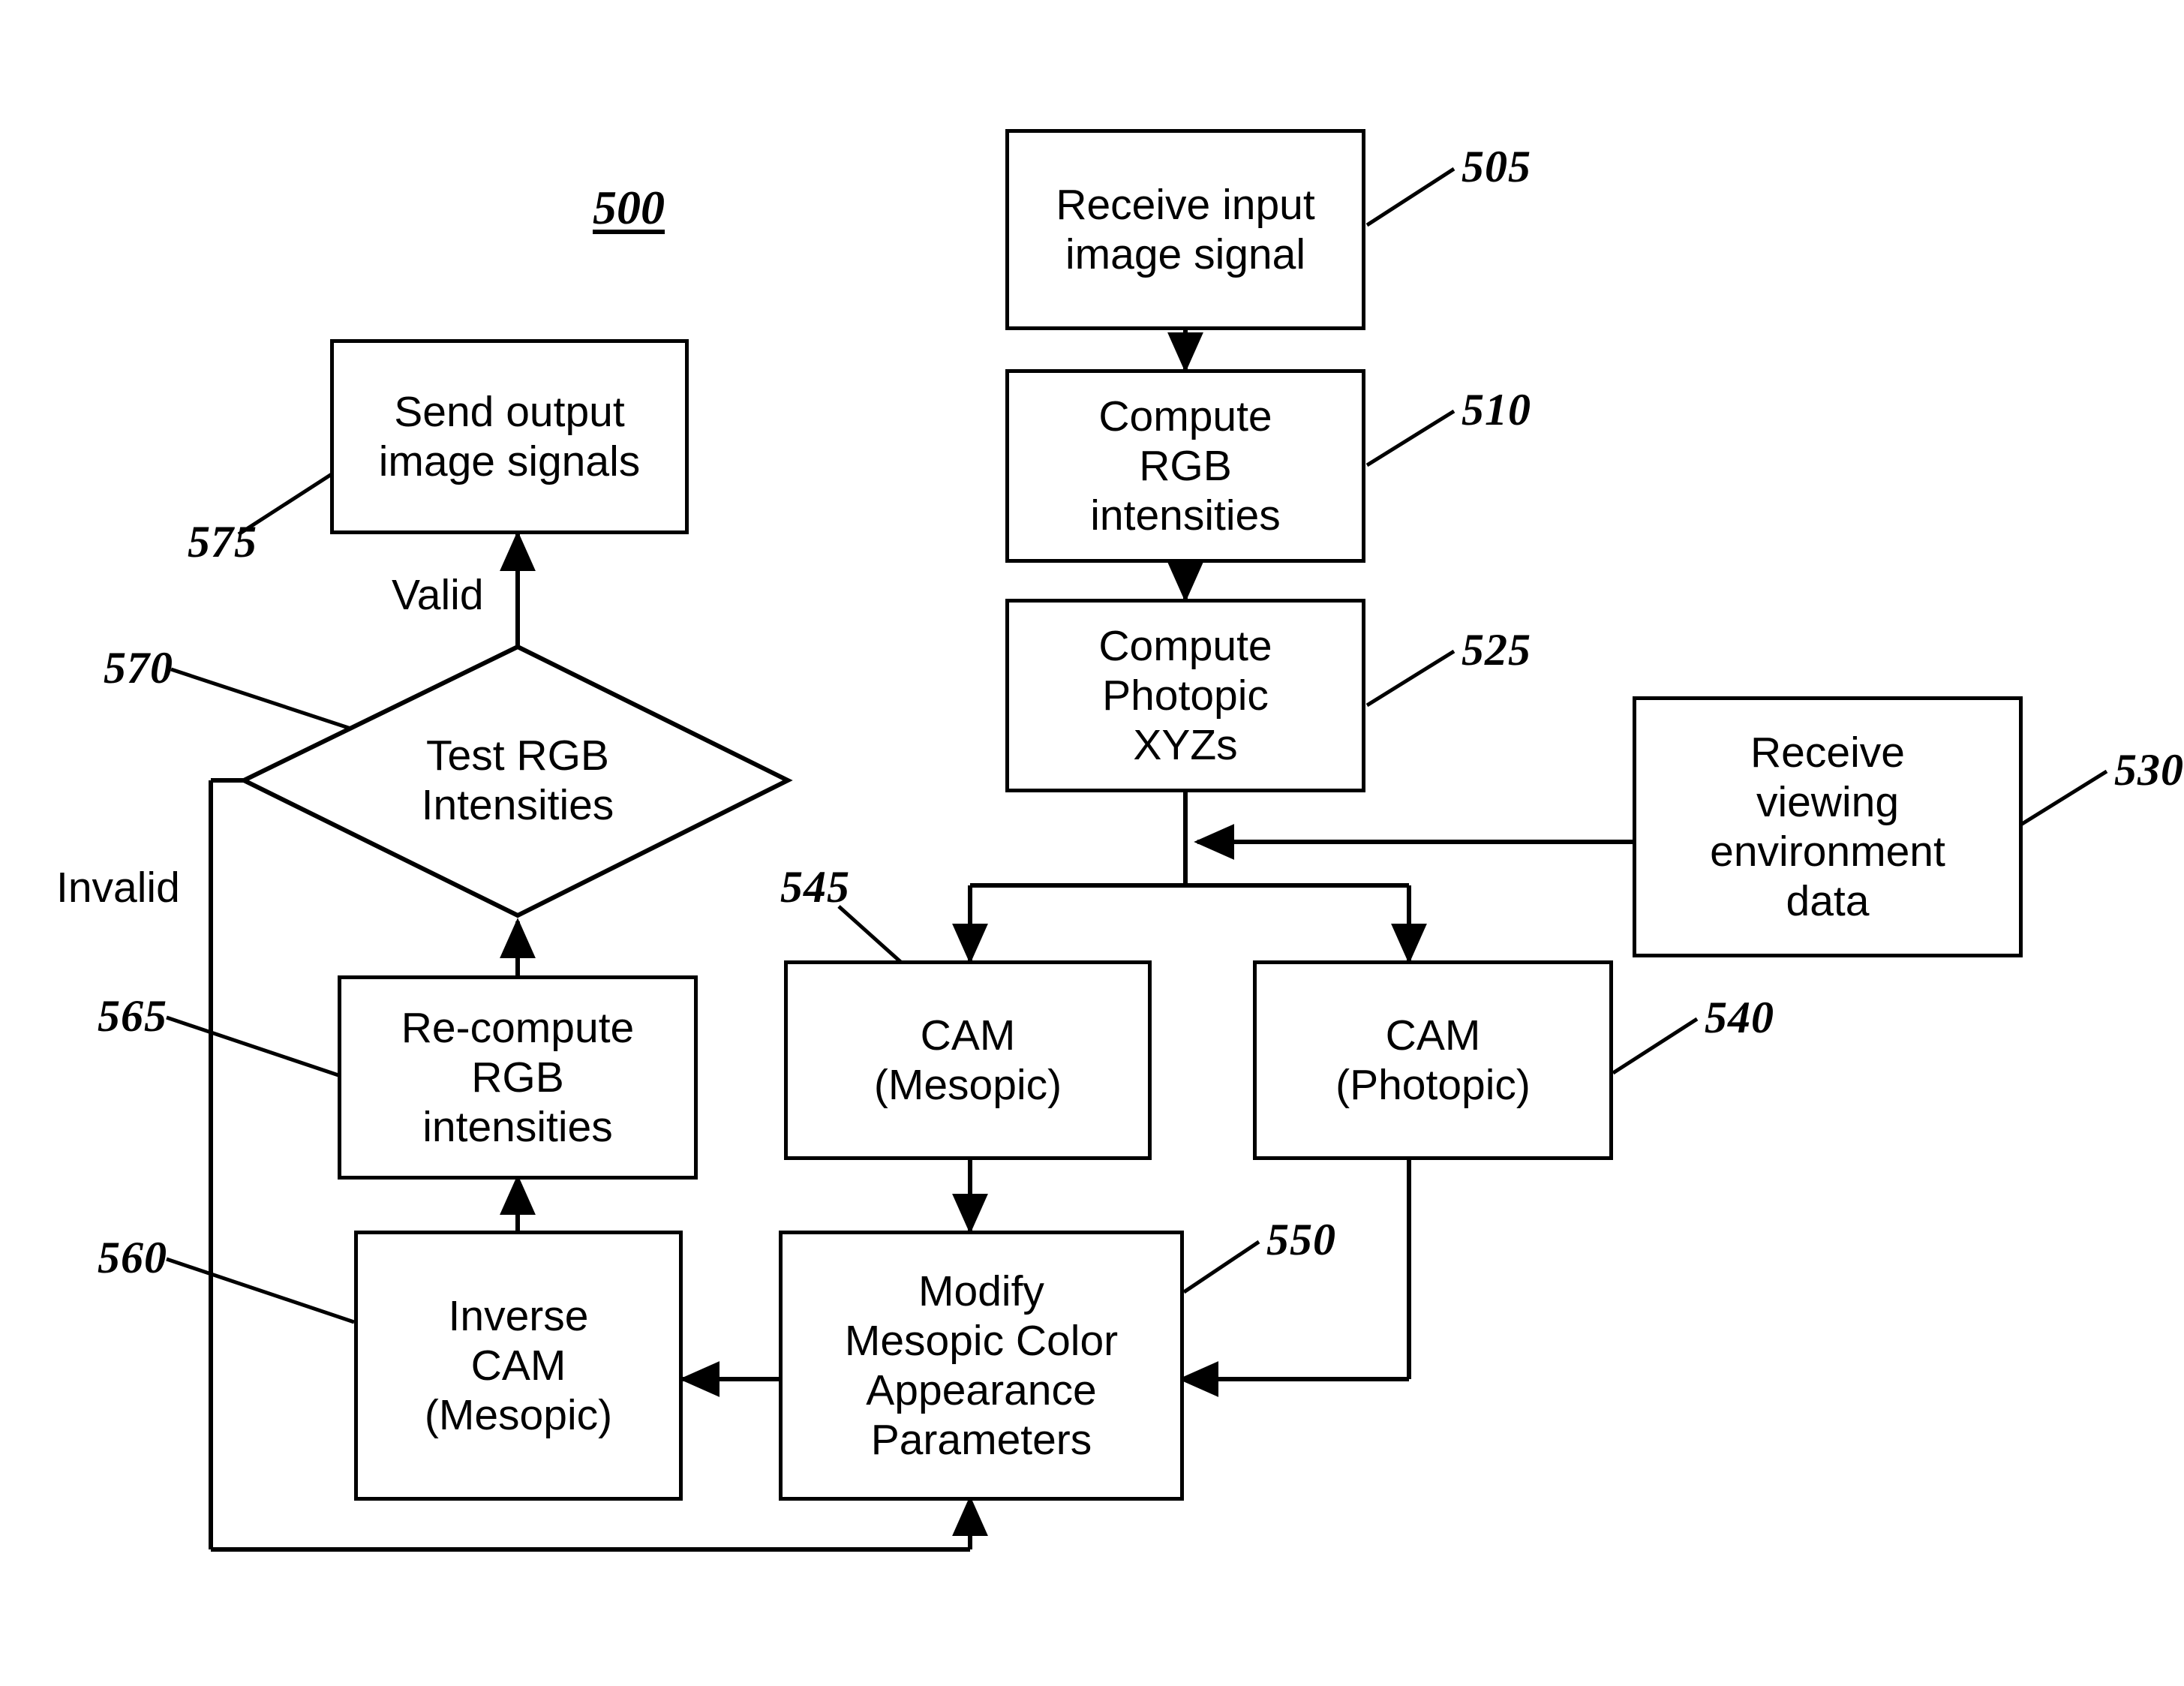 This screenshot has height=1686, width=2184. I want to click on node-inverse-cam-mesopic: Inverse CAM (Mesopic), so click(518, 1366).